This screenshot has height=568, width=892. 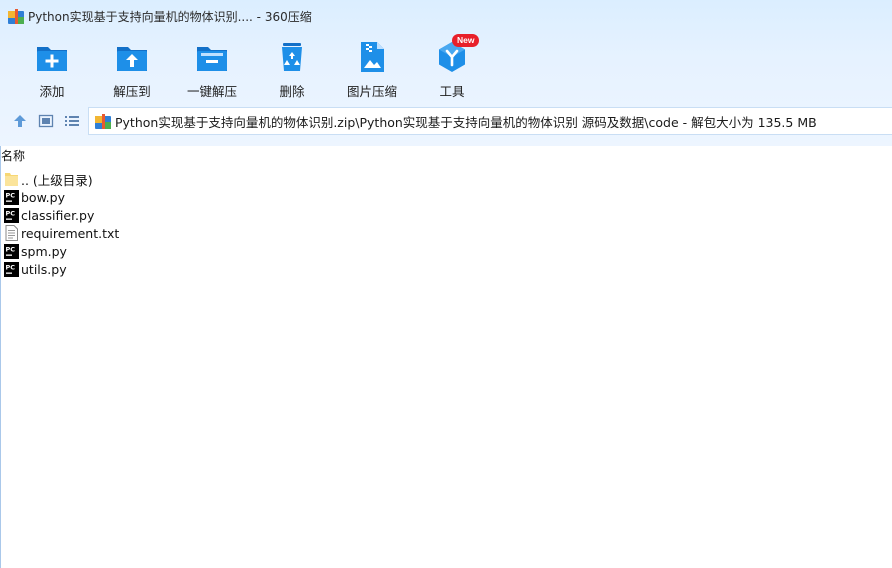 I want to click on thumbnail-view-icon, so click(x=46, y=121).